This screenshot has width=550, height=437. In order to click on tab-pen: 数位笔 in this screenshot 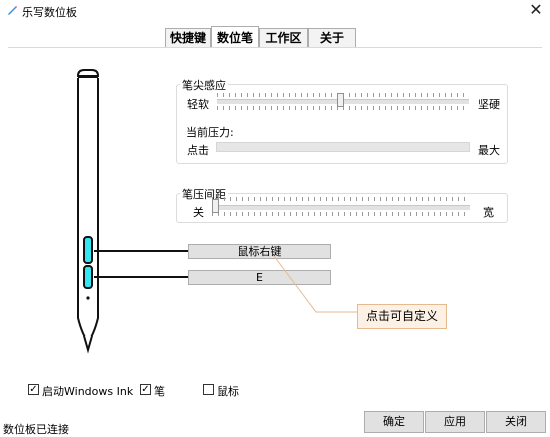, I will do `click(235, 37)`.